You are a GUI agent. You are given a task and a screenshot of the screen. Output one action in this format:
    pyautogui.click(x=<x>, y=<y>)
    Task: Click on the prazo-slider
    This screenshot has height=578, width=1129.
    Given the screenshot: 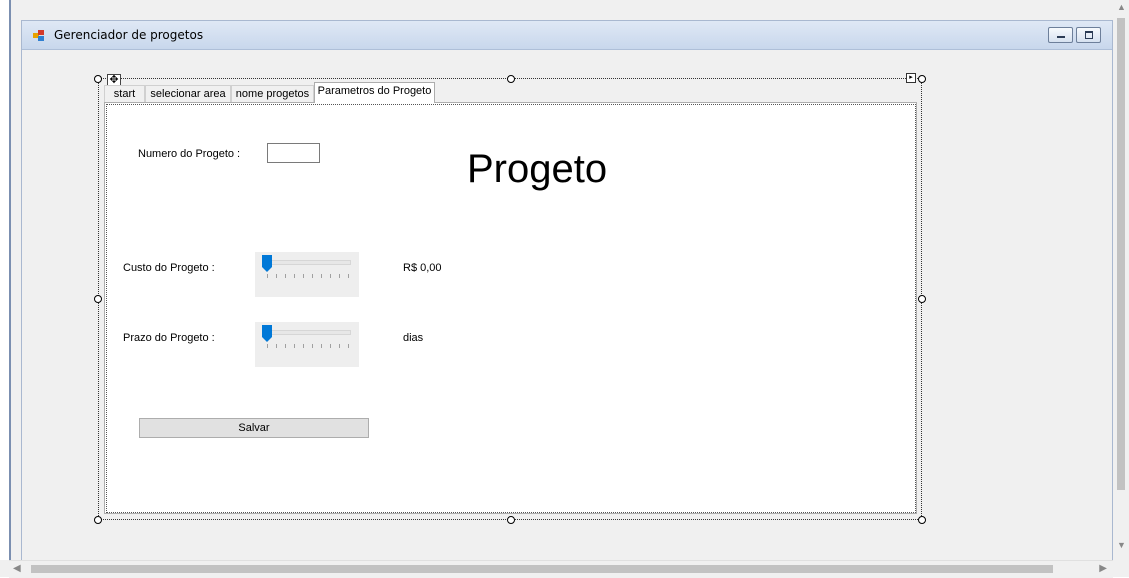 What is the action you would take?
    pyautogui.click(x=307, y=344)
    